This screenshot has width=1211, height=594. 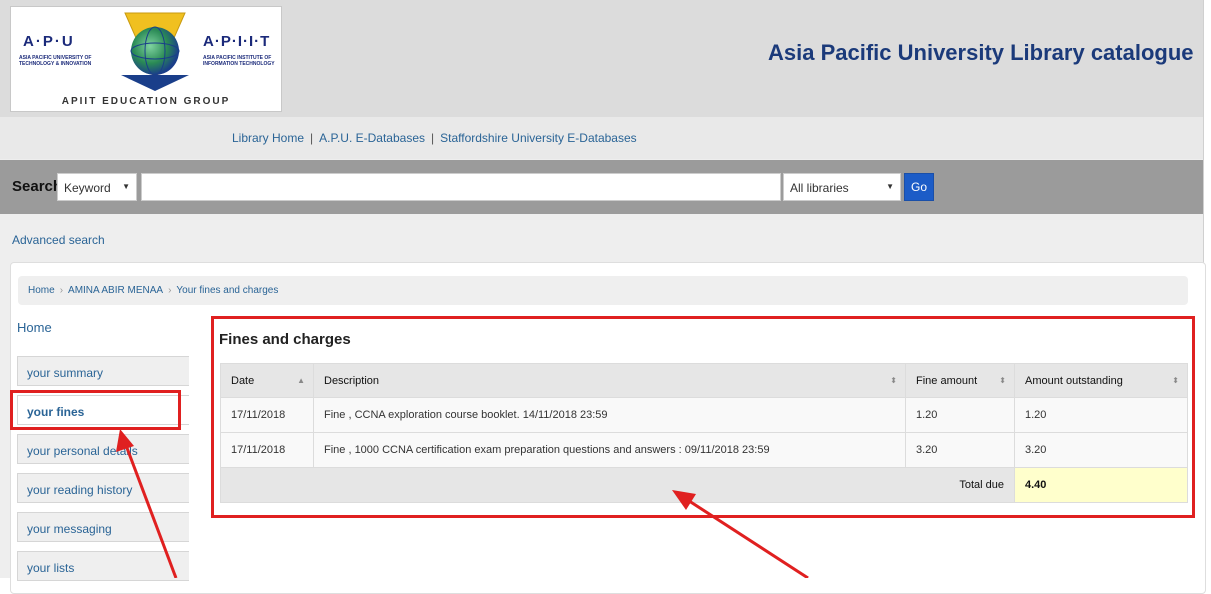 I want to click on annotation-arrow-left, so click(x=147, y=503).